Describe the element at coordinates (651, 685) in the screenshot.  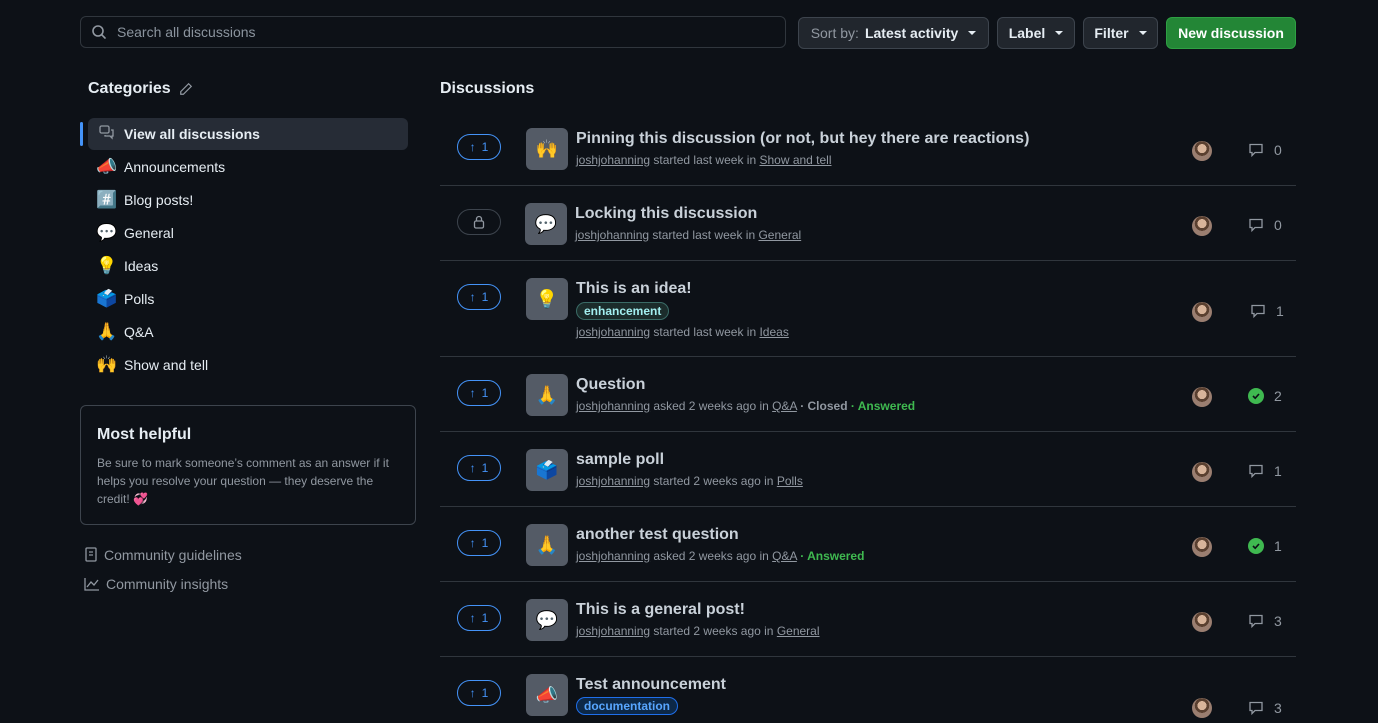
I see `discussion-title: Test announcement` at that location.